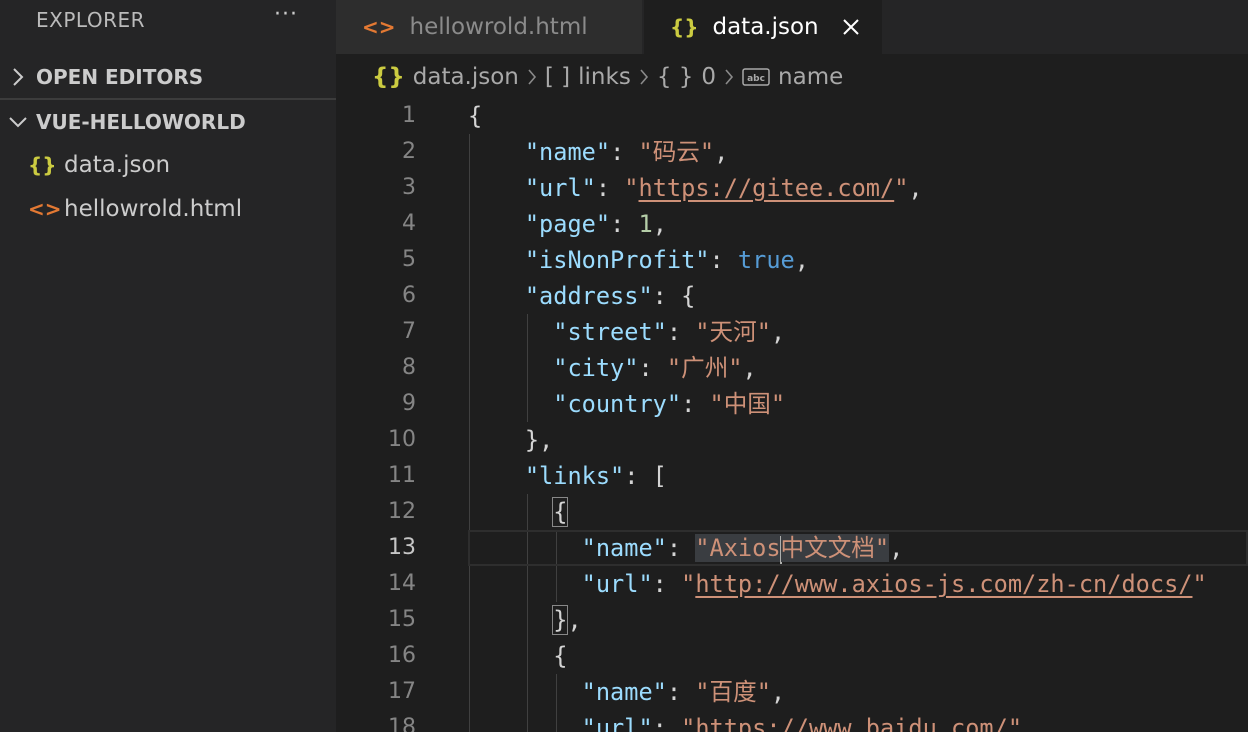  Describe the element at coordinates (733, 332) in the screenshot. I see `json-string: "天河"` at that location.